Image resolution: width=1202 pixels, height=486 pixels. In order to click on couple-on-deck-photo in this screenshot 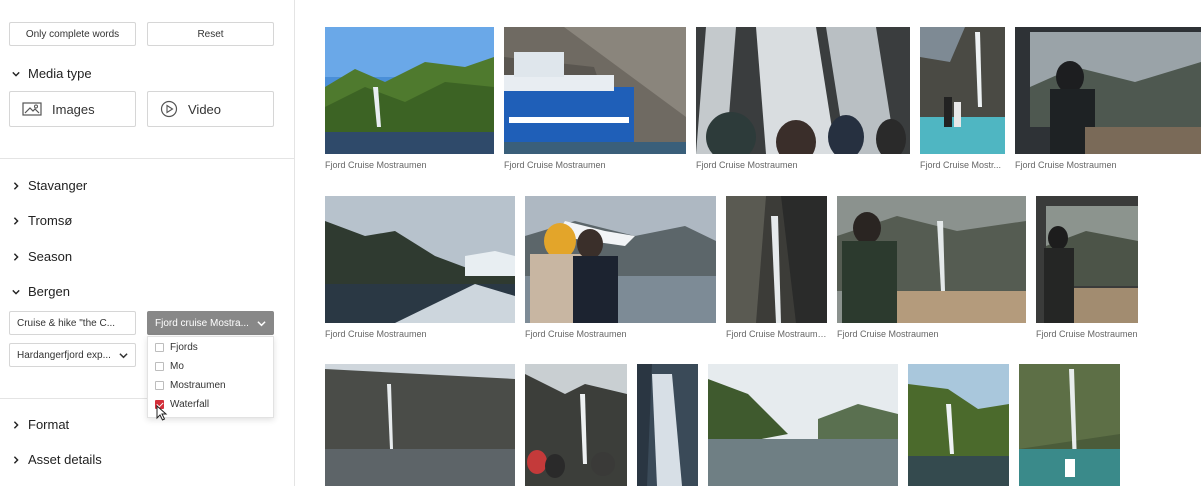, I will do `click(620, 259)`.